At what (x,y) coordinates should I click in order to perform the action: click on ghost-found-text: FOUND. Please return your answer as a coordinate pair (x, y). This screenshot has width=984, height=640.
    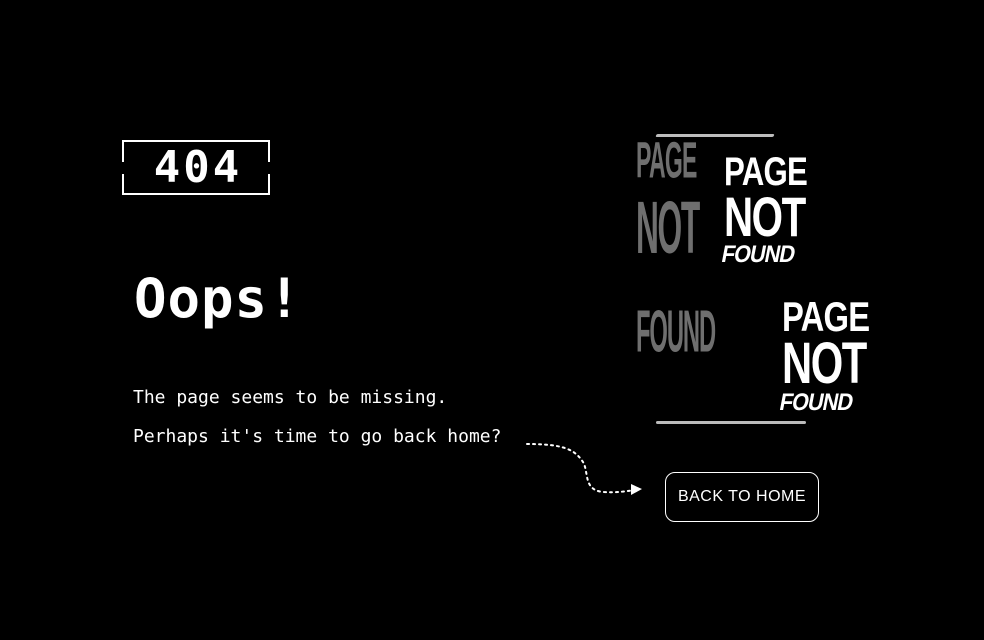
    Looking at the image, I should click on (676, 331).